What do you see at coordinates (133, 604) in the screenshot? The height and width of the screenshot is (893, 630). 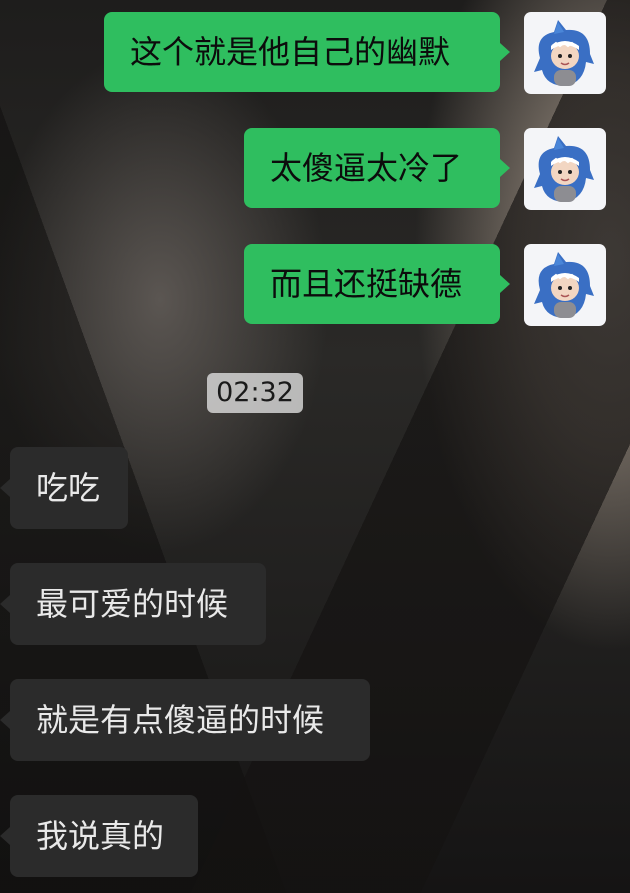 I see `incoming-bubble: 最可爱的时候` at bounding box center [133, 604].